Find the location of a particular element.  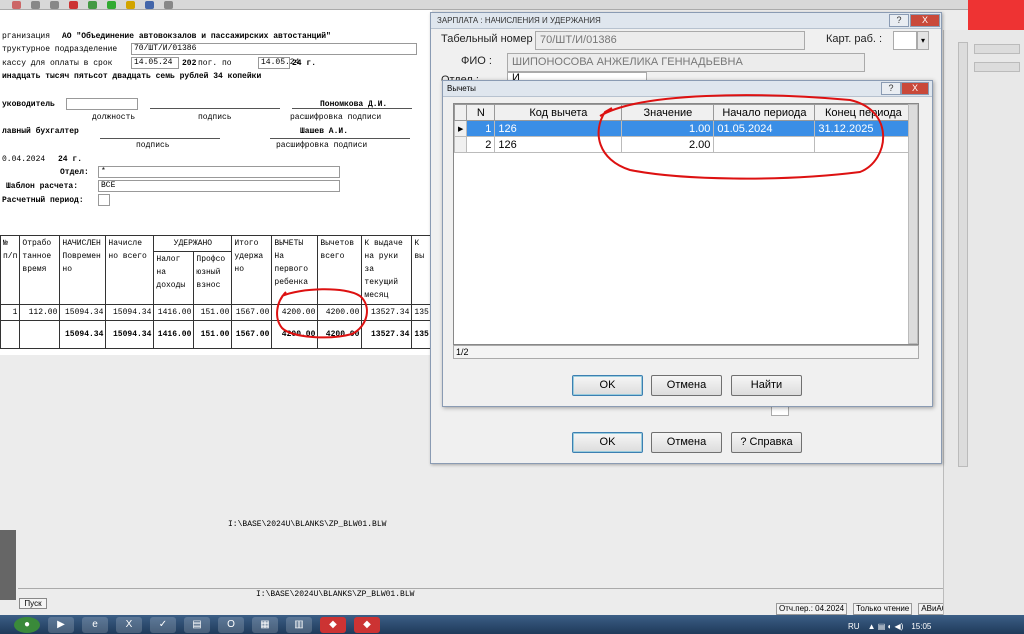

cell-value: 1.00 is located at coordinates (668, 128).